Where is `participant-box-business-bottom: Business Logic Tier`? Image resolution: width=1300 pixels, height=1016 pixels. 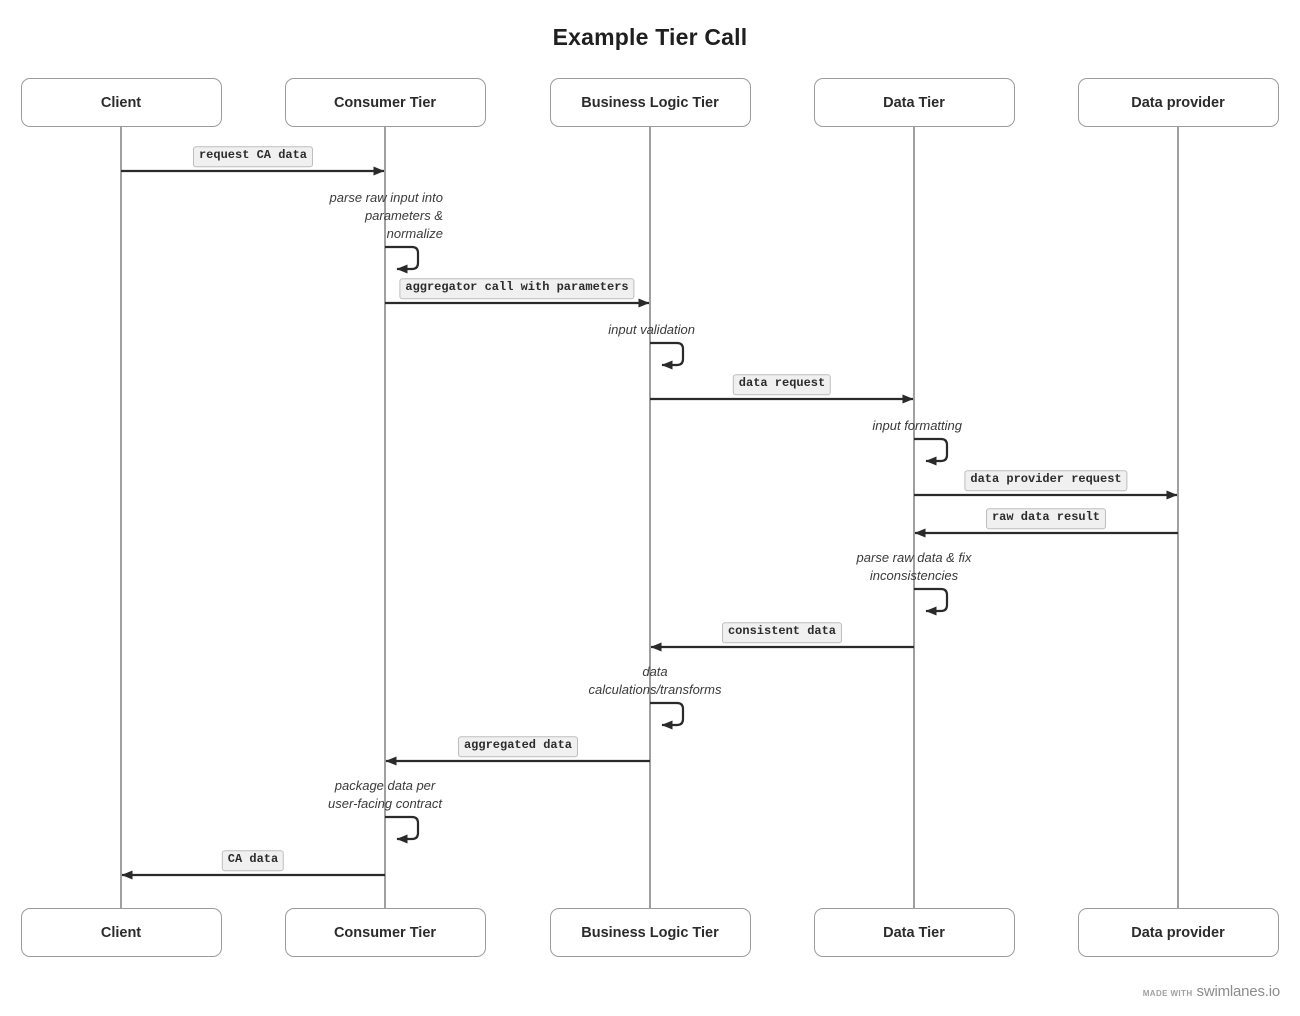
participant-box-business-bottom: Business Logic Tier is located at coordinates (650, 932).